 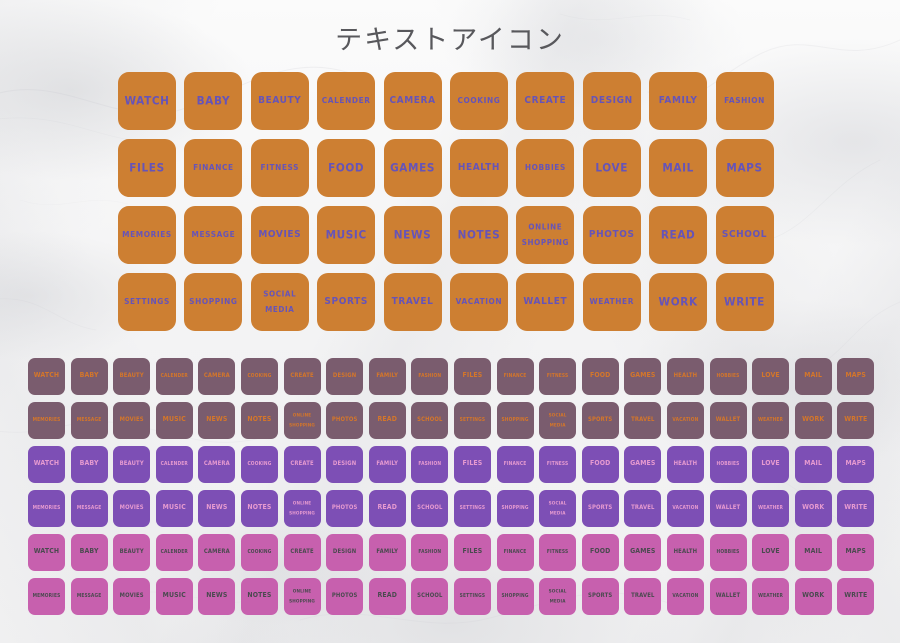 What do you see at coordinates (412, 302) in the screenshot?
I see `icon-tile-travel: TRAVEL` at bounding box center [412, 302].